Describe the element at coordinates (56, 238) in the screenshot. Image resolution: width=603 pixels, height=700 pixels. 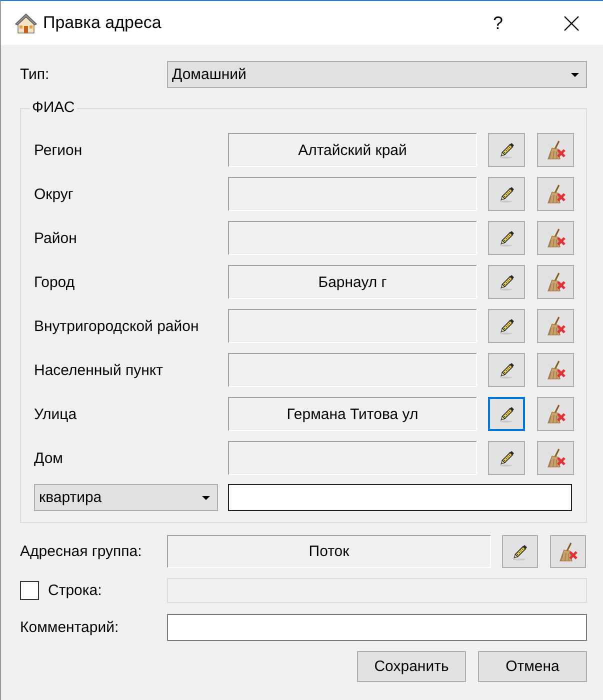
I see `field-label: Район` at that location.